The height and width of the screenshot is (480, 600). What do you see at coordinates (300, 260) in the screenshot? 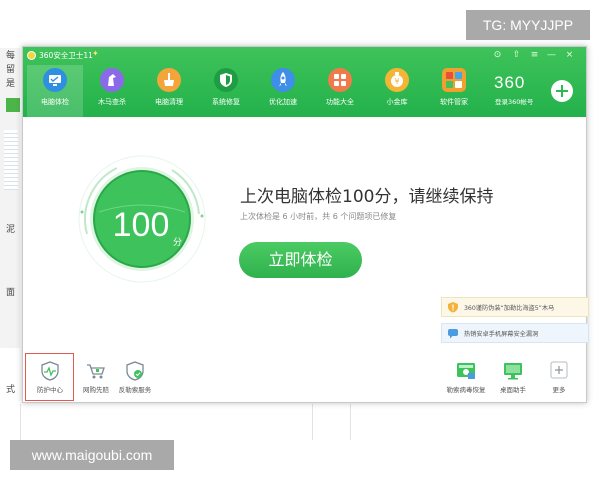
I see `start-checkup-button: 立即体检` at bounding box center [300, 260].